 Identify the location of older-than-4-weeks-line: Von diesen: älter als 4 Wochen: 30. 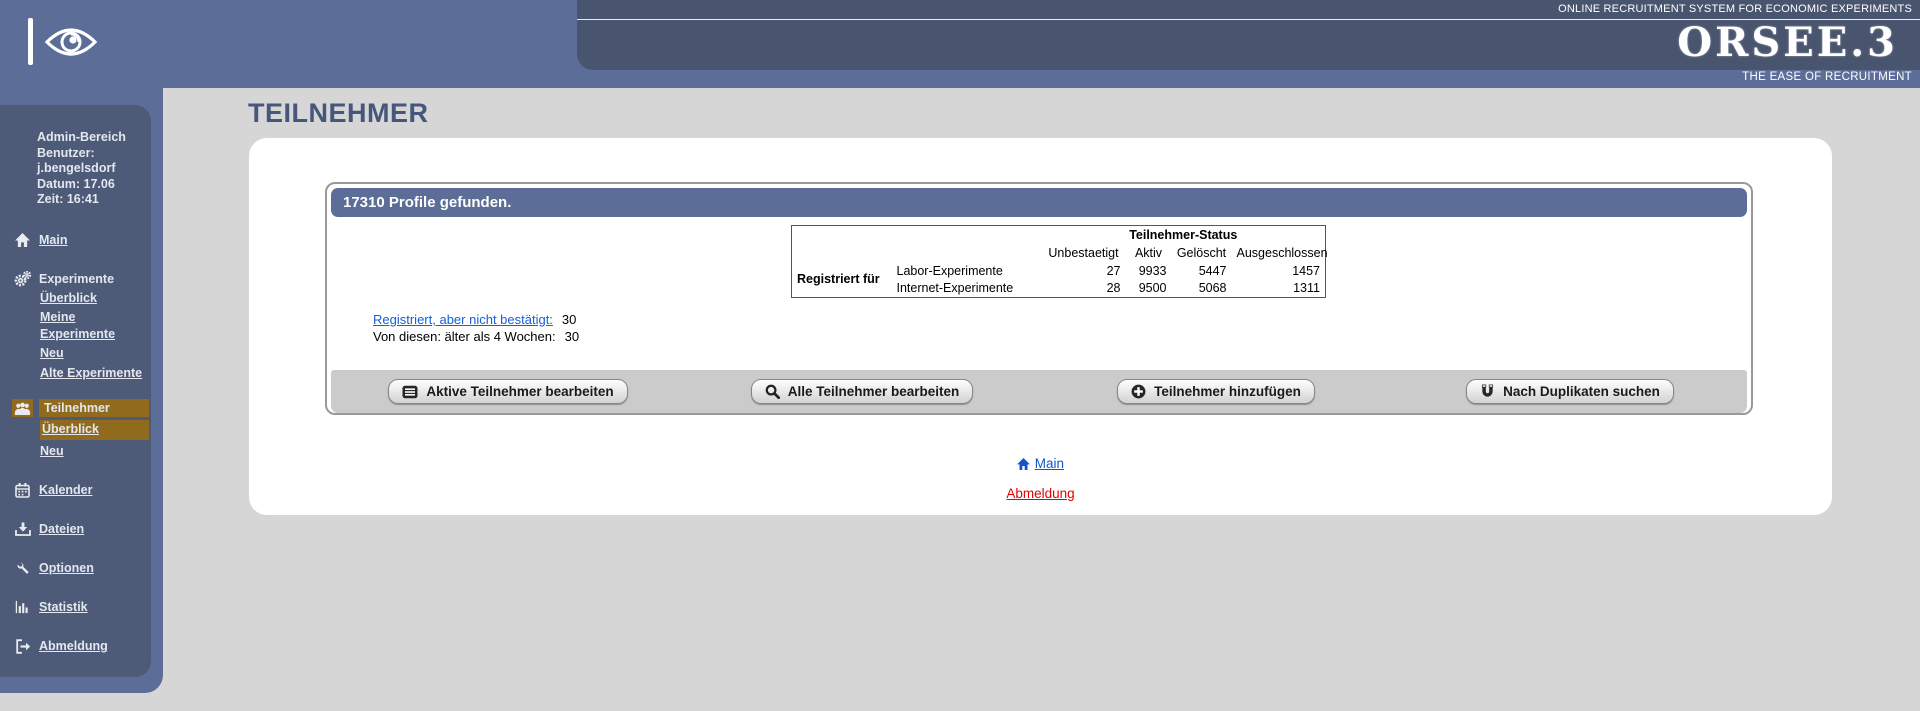
(476, 336).